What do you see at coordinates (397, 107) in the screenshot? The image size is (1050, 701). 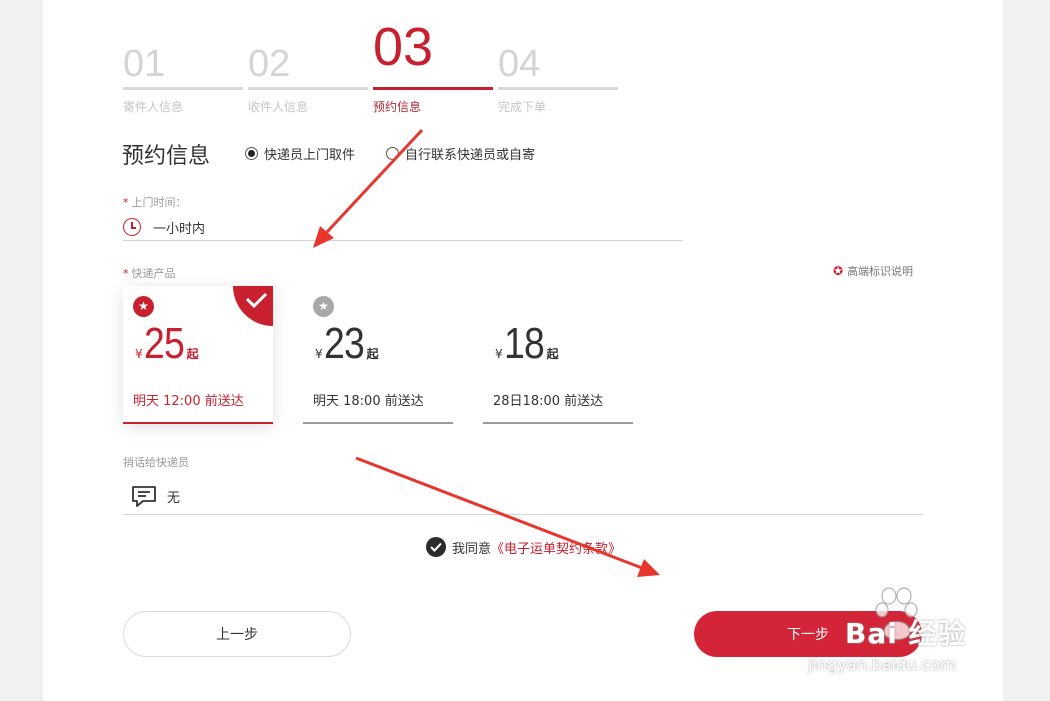 I see `step-label: 预约信息` at bounding box center [397, 107].